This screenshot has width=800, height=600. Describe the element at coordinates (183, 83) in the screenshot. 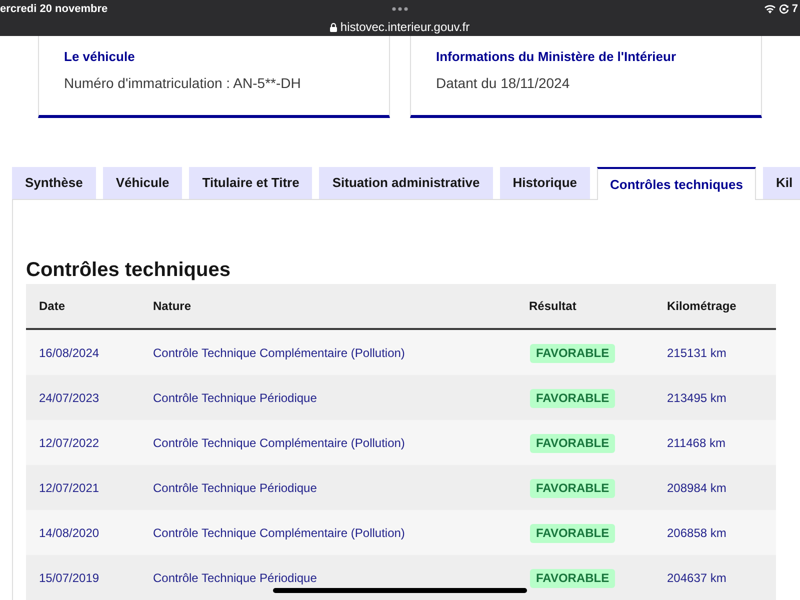

I see `card-text: Numéro d'immatriculation : AN-5**-DH` at that location.